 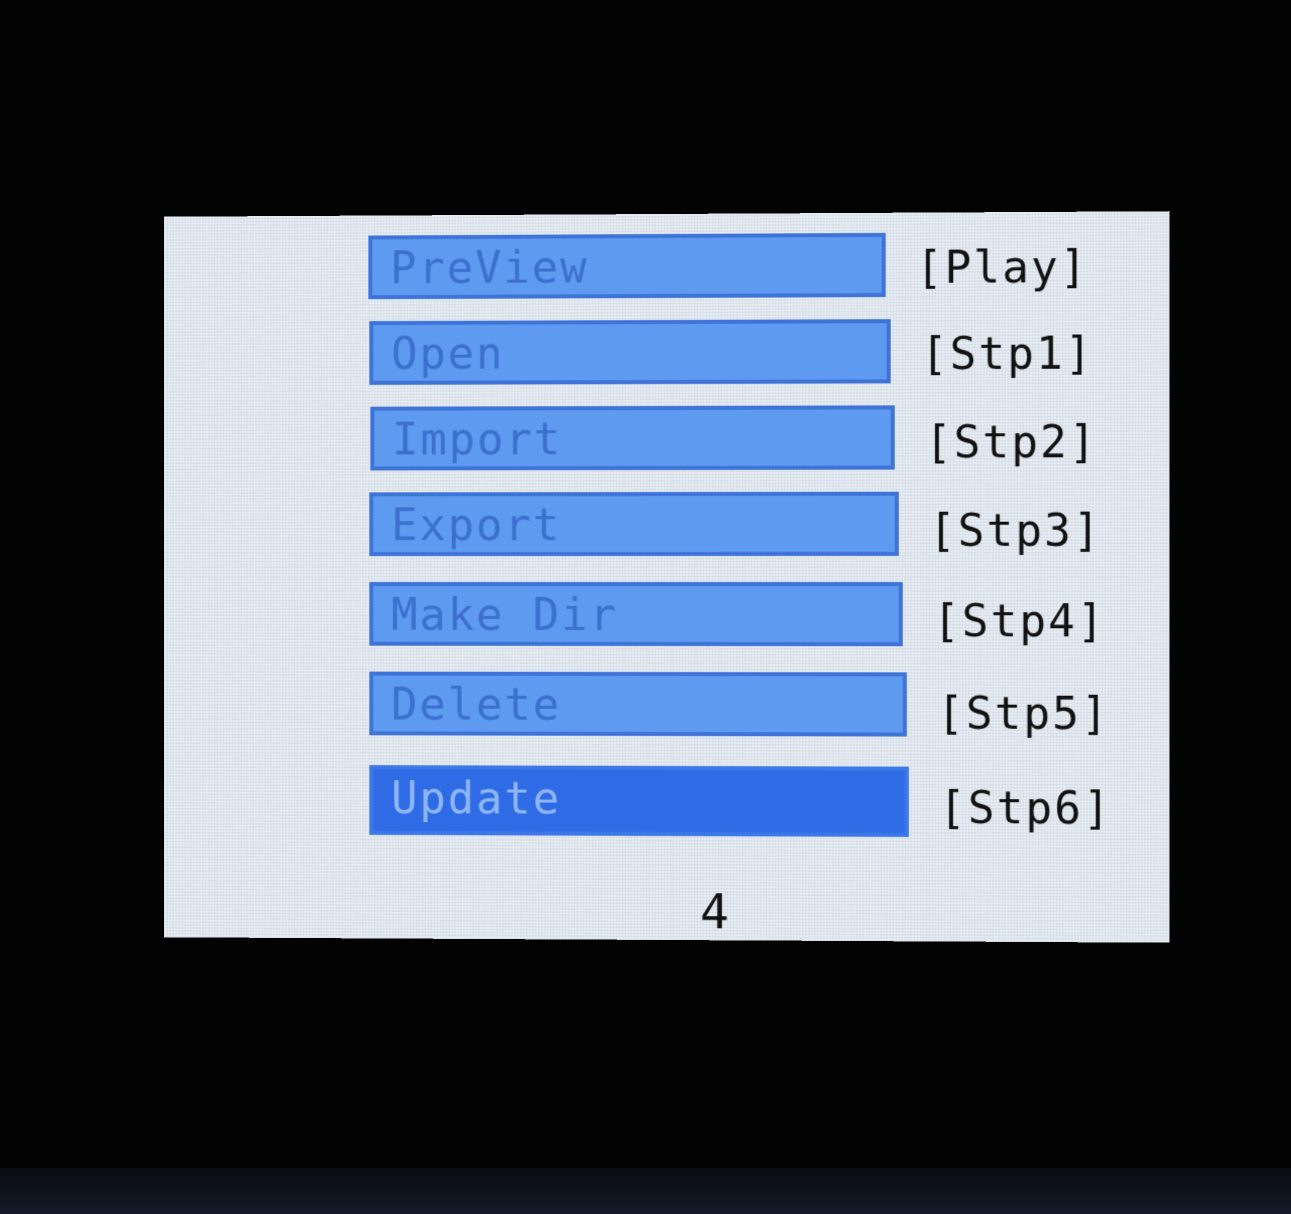 What do you see at coordinates (489, 268) in the screenshot?
I see `menu-item-label: PreView` at bounding box center [489, 268].